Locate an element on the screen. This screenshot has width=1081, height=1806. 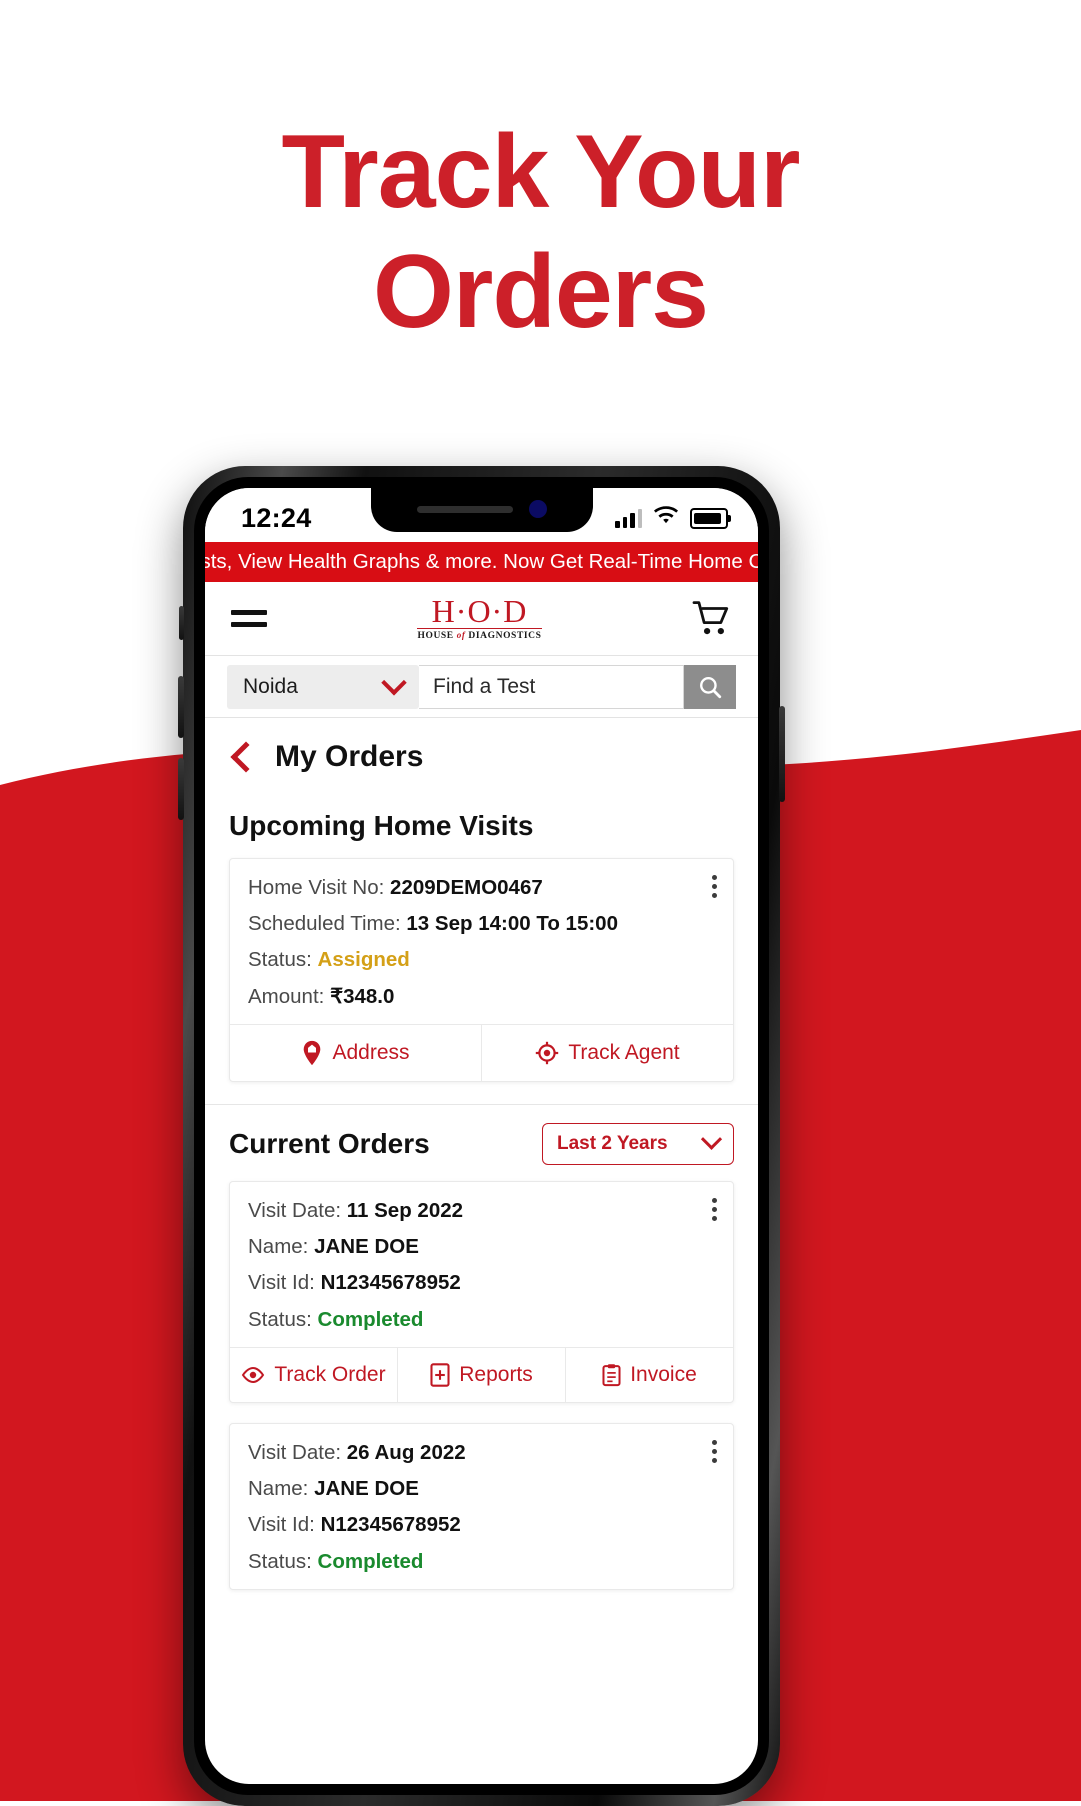
home-visit-number-row: Home Visit No: 2209DEMO0467 is located at coordinates (481, 888).